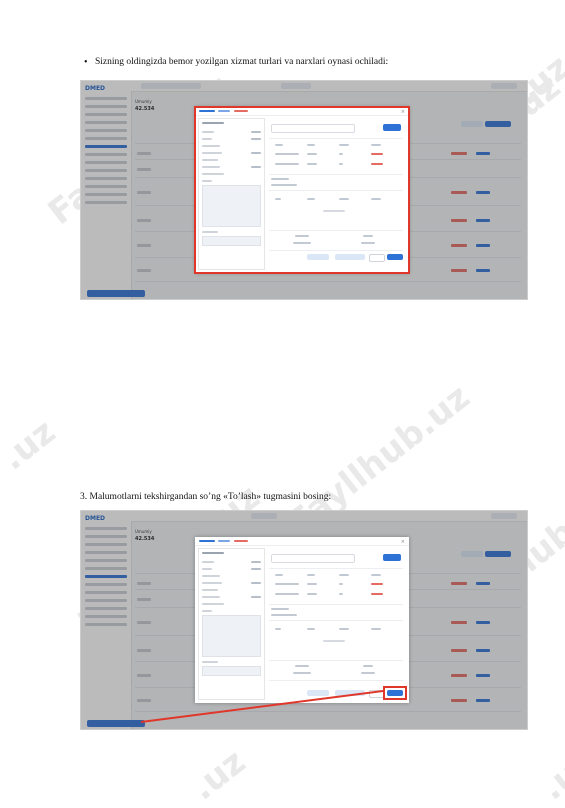 The image size is (565, 808). I want to click on cancel-button, so click(377, 258).